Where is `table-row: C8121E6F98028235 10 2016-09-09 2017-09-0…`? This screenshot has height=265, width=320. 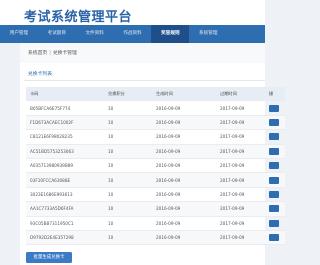 table-row: C8121E6F98028235 10 2016-09-09 2017-09-0… is located at coordinates (155, 137).